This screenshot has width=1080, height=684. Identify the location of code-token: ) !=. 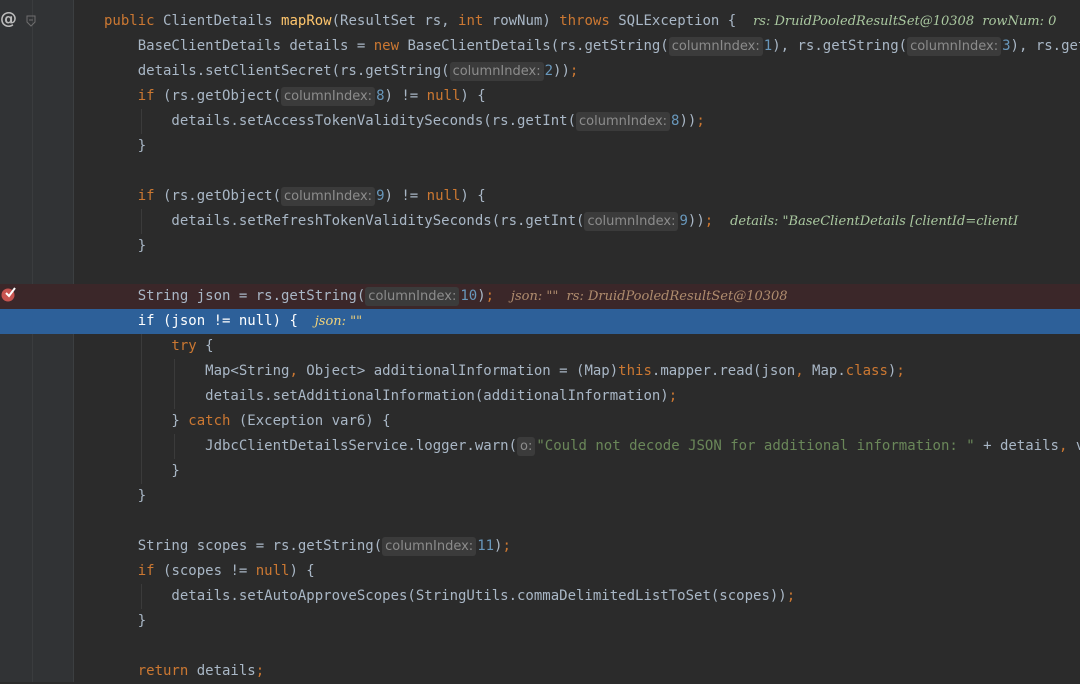
(405, 196).